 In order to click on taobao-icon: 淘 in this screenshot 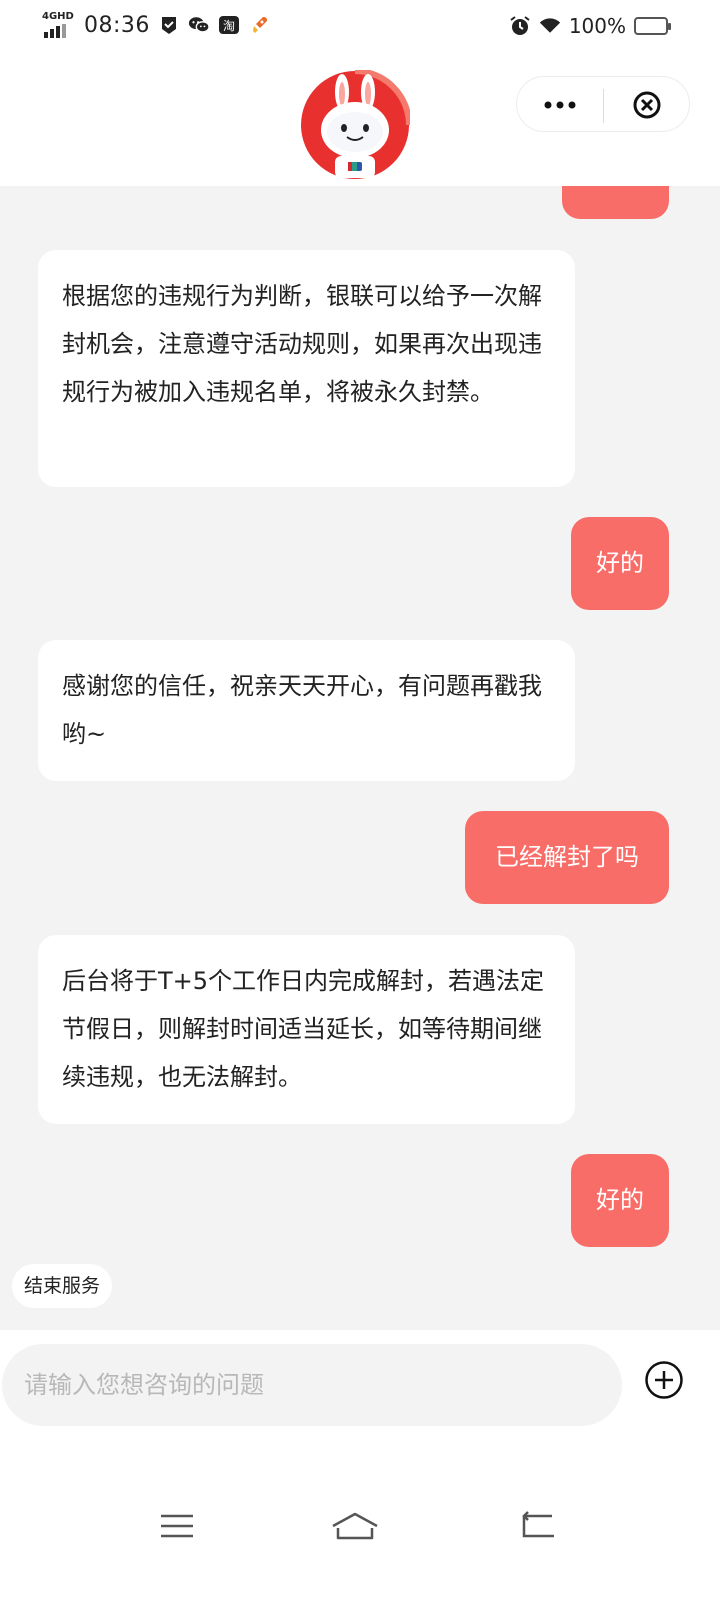, I will do `click(229, 25)`.